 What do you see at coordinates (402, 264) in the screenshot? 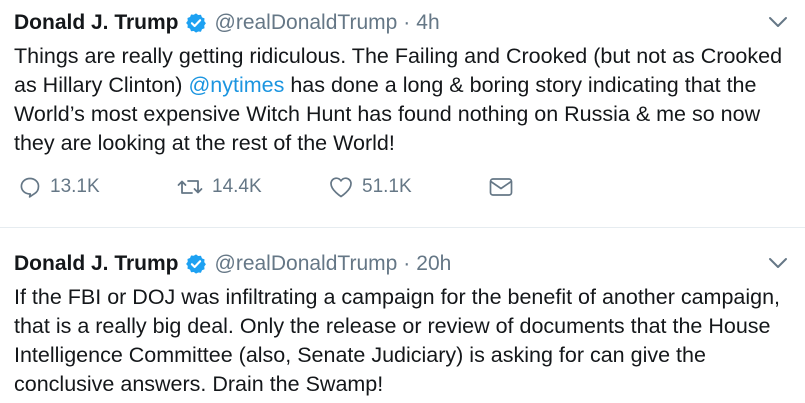
I see `tweet-header: Donald J. Trump @realDonaldTrump · 20h` at bounding box center [402, 264].